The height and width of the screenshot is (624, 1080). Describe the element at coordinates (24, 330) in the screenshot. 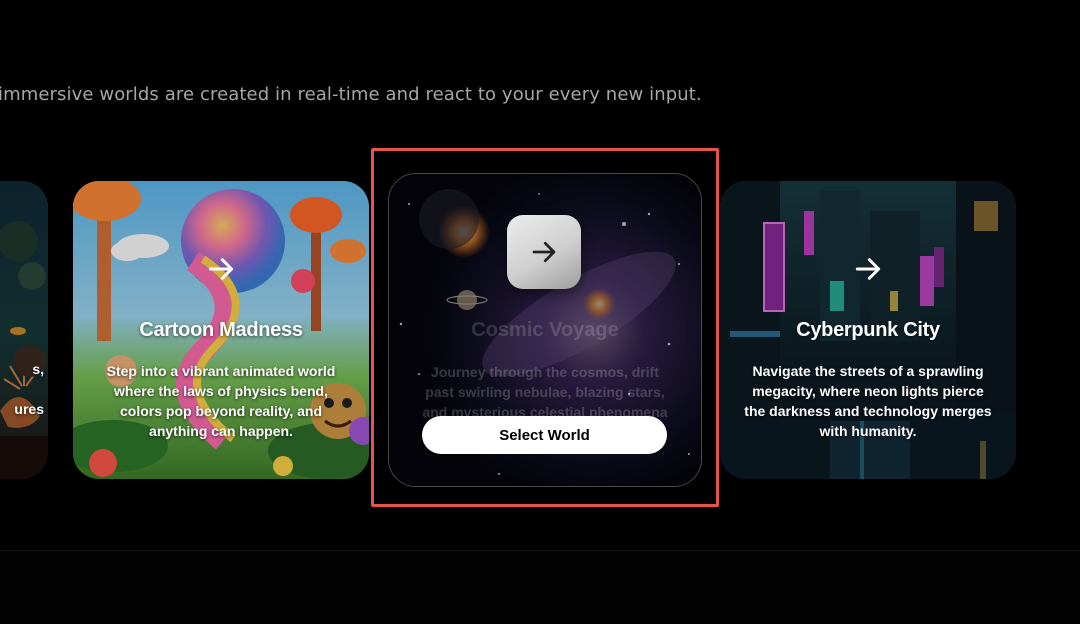

I see `world-card-partial: s, ures` at that location.